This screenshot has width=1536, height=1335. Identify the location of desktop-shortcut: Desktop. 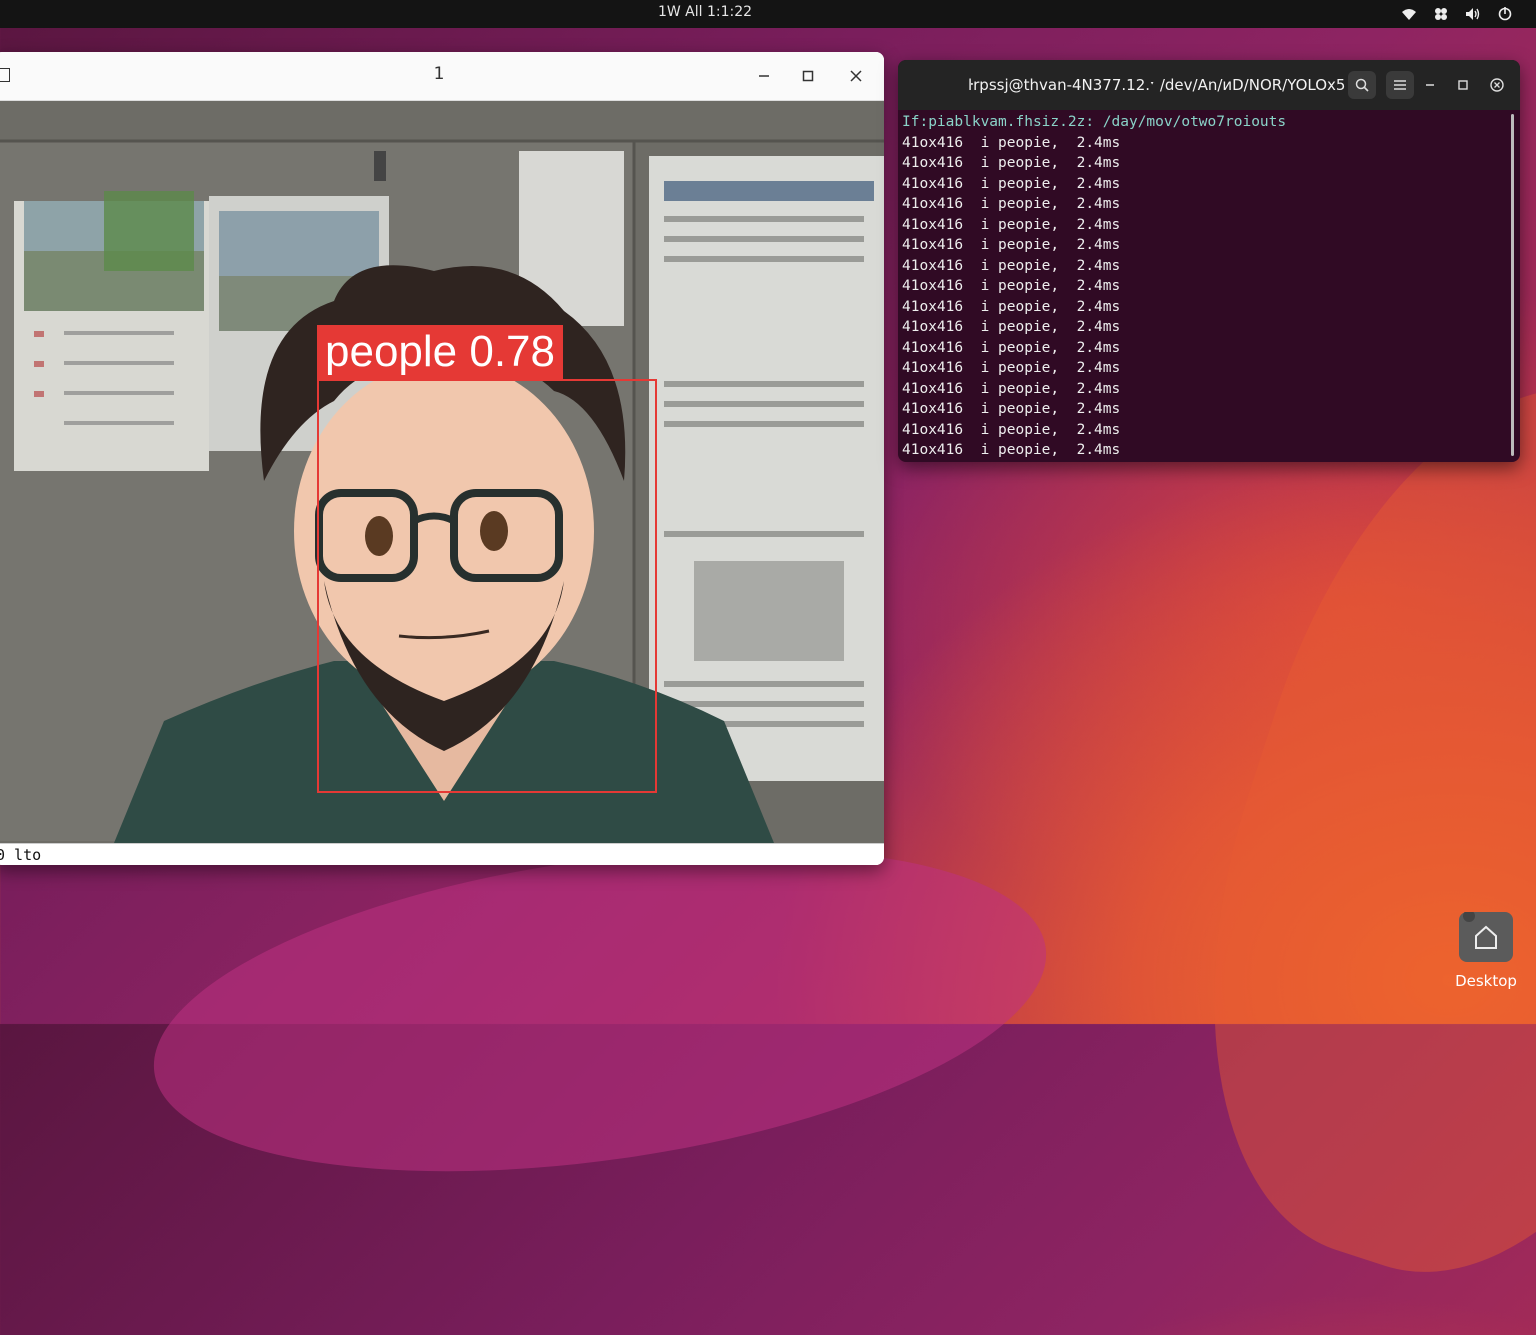
(1486, 950).